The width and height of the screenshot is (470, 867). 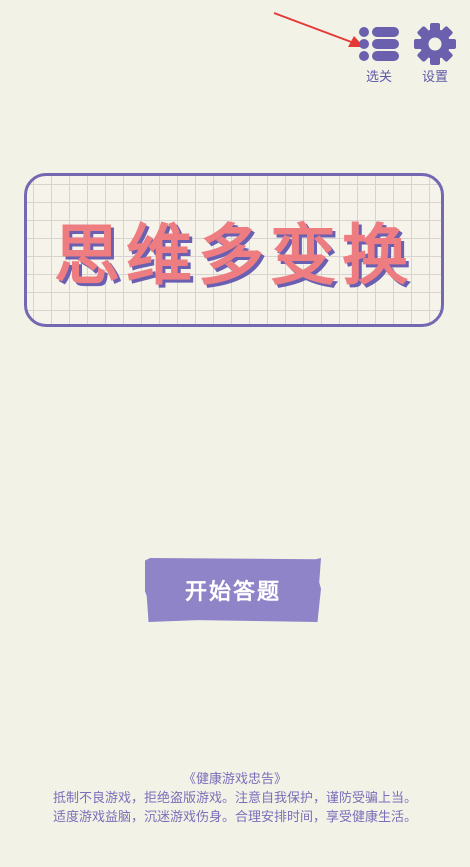 I want to click on level-select-button: 选关, so click(x=379, y=54).